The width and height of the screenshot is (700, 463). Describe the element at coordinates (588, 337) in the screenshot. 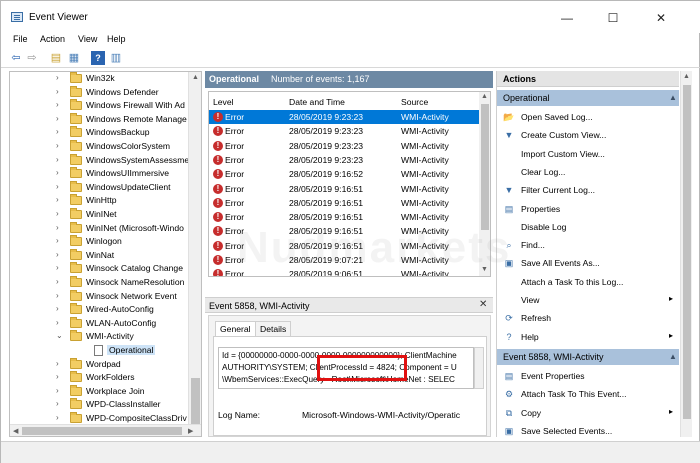

I see `action-item: ? Help ▸` at that location.